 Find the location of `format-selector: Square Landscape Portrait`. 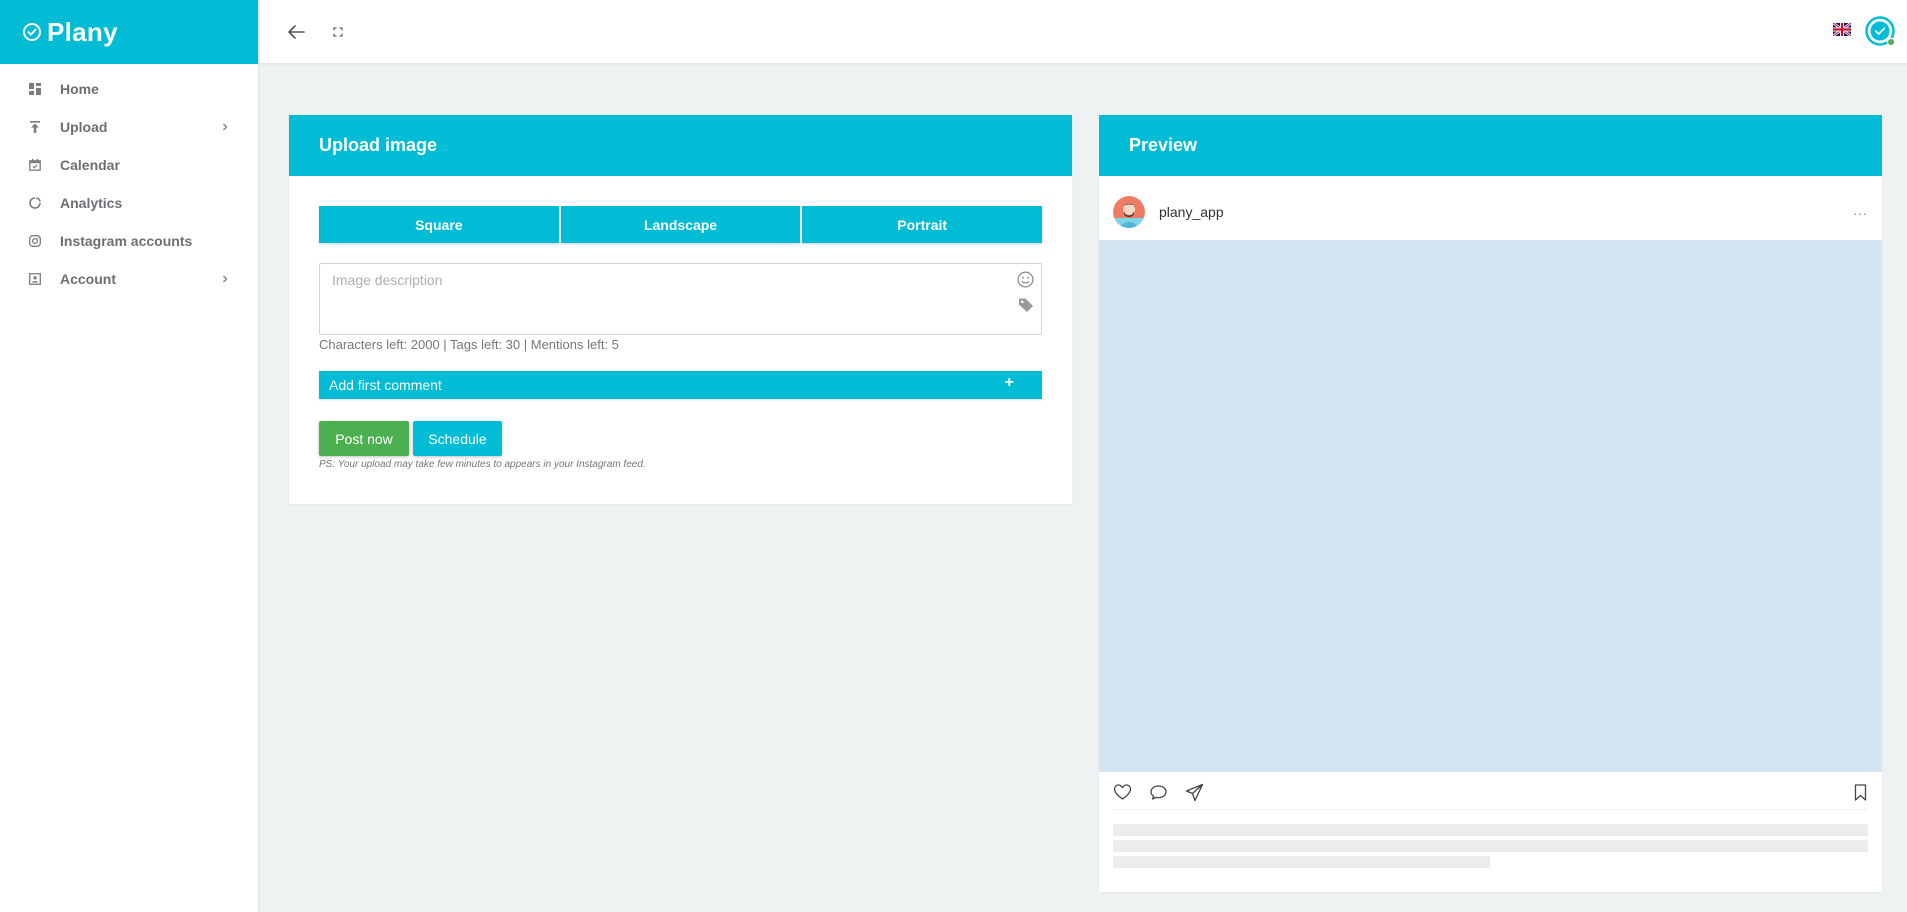

format-selector: Square Landscape Portrait is located at coordinates (681, 224).